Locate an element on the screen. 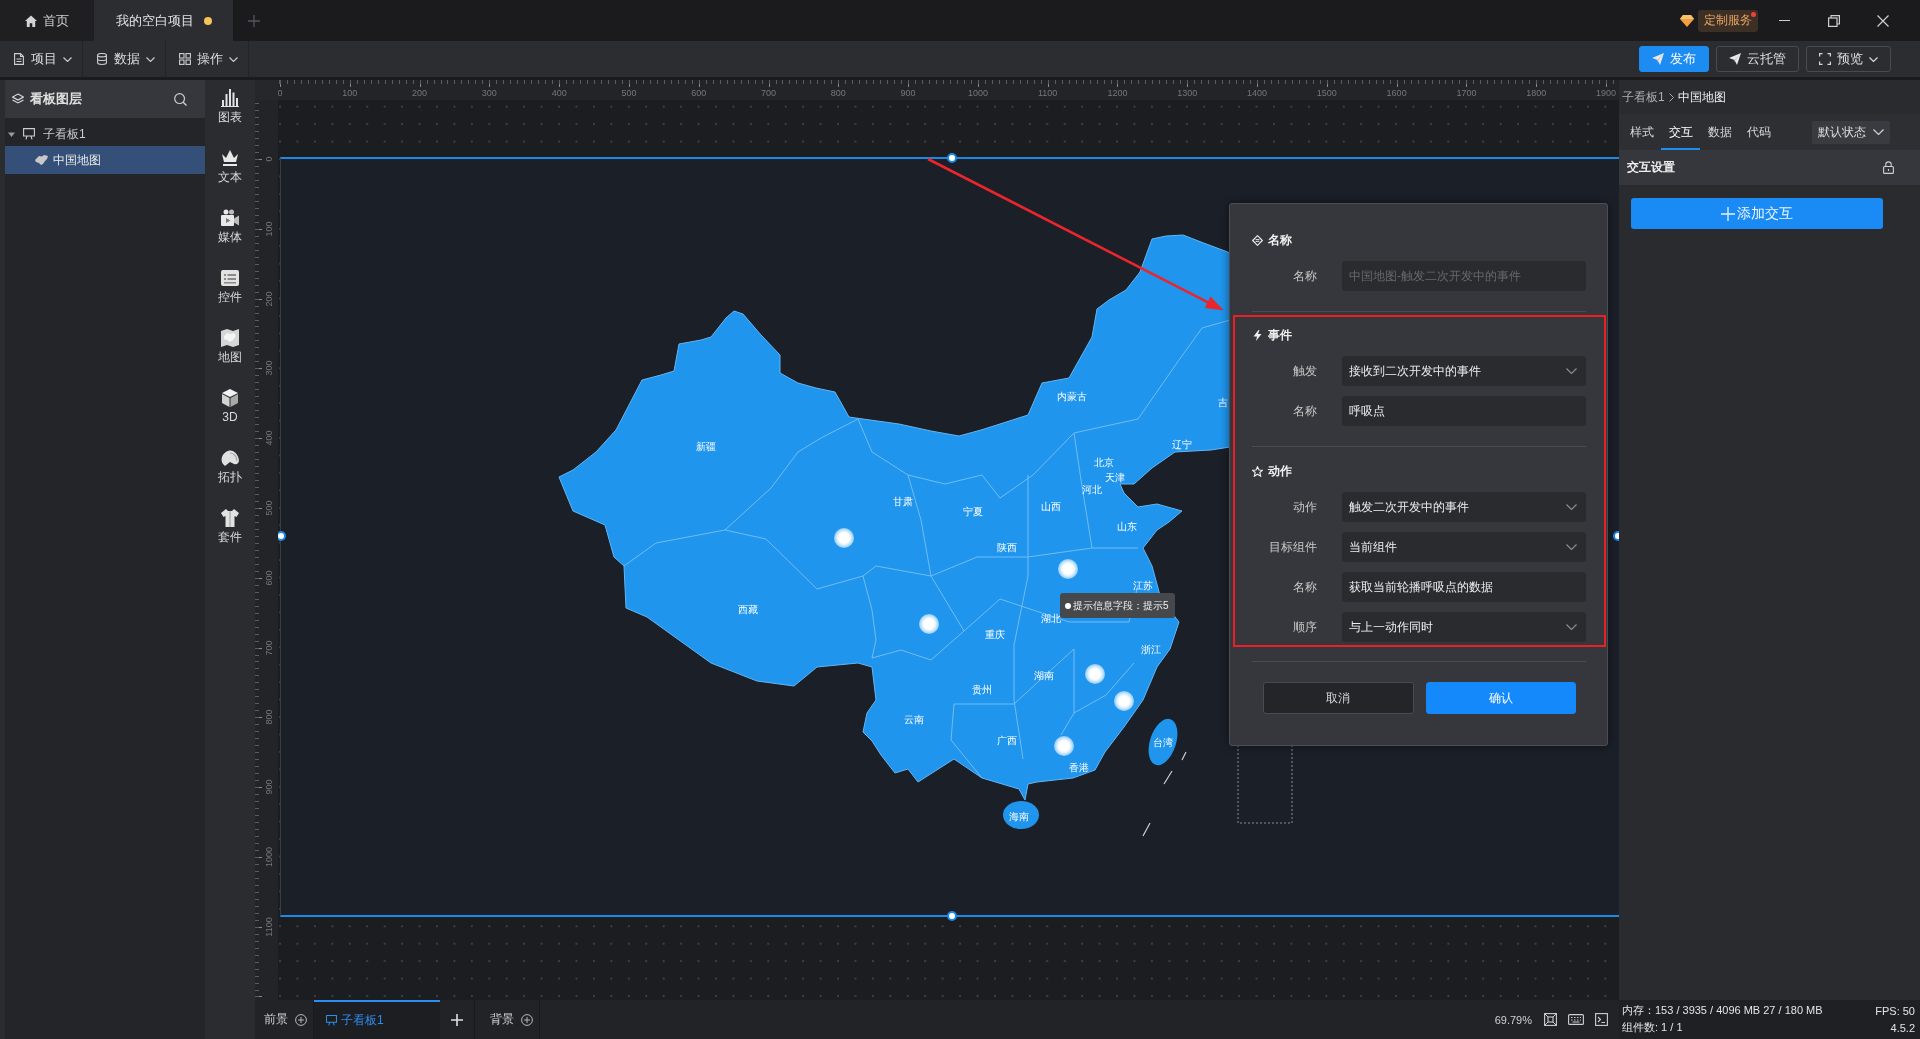 The width and height of the screenshot is (1920, 1039). fit-screen-icon is located at coordinates (1550, 1019).